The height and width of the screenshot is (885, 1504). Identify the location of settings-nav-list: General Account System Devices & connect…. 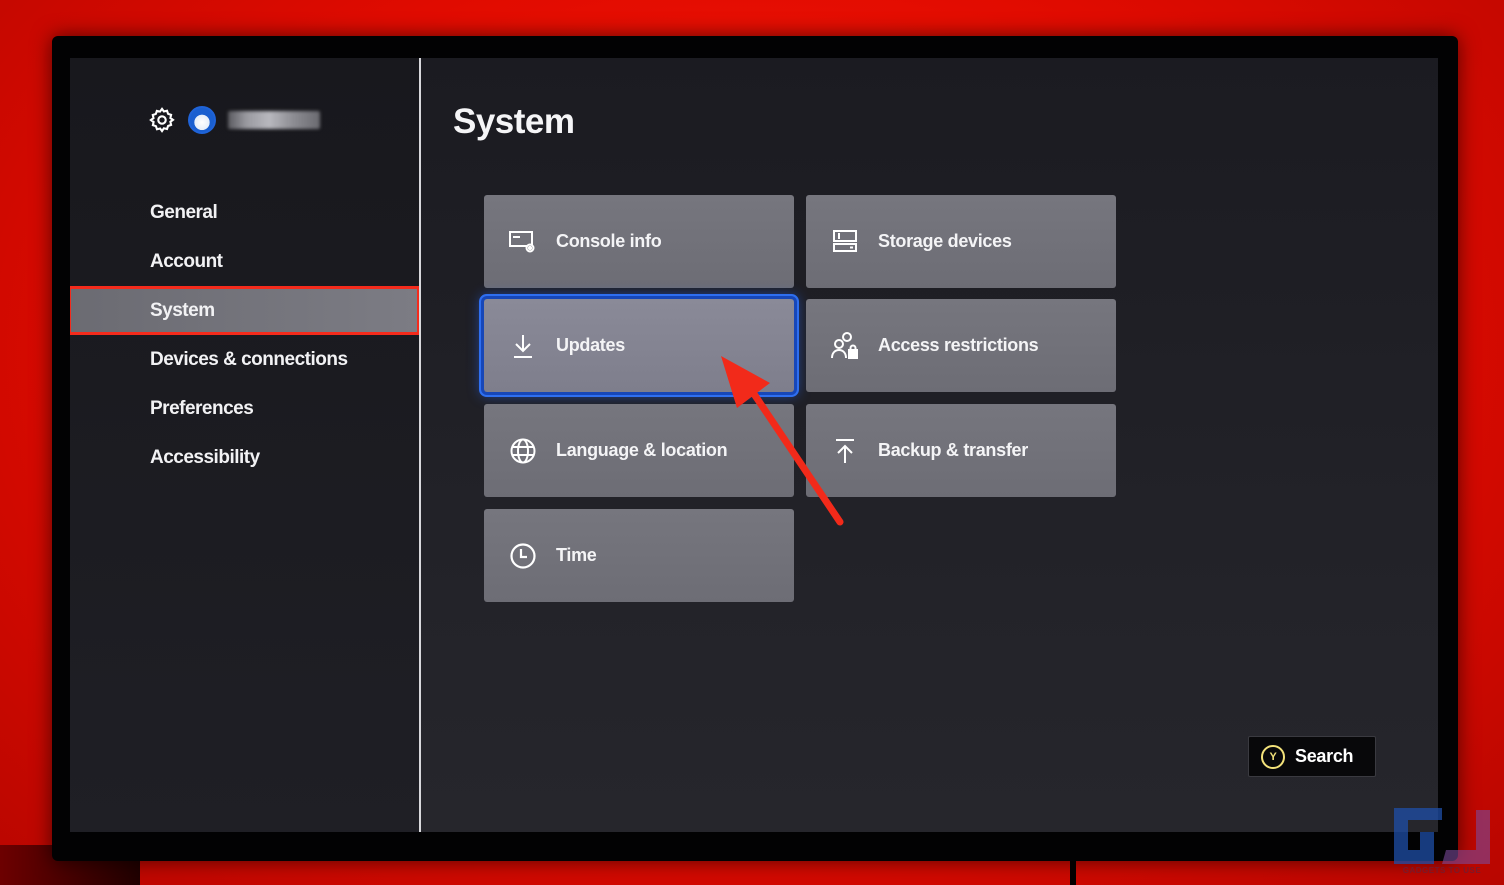
(245, 335).